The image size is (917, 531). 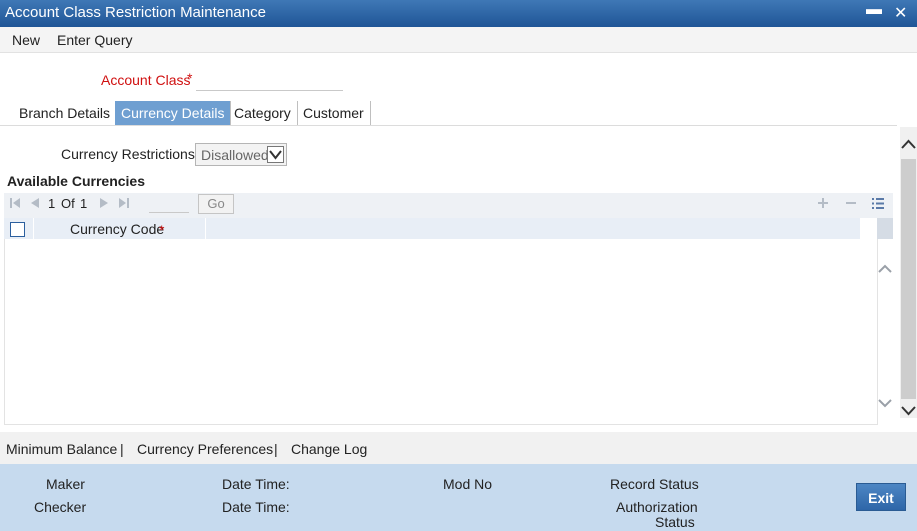 I want to click on currency-restrictions-label: Currency Restrictions, so click(x=128, y=154).